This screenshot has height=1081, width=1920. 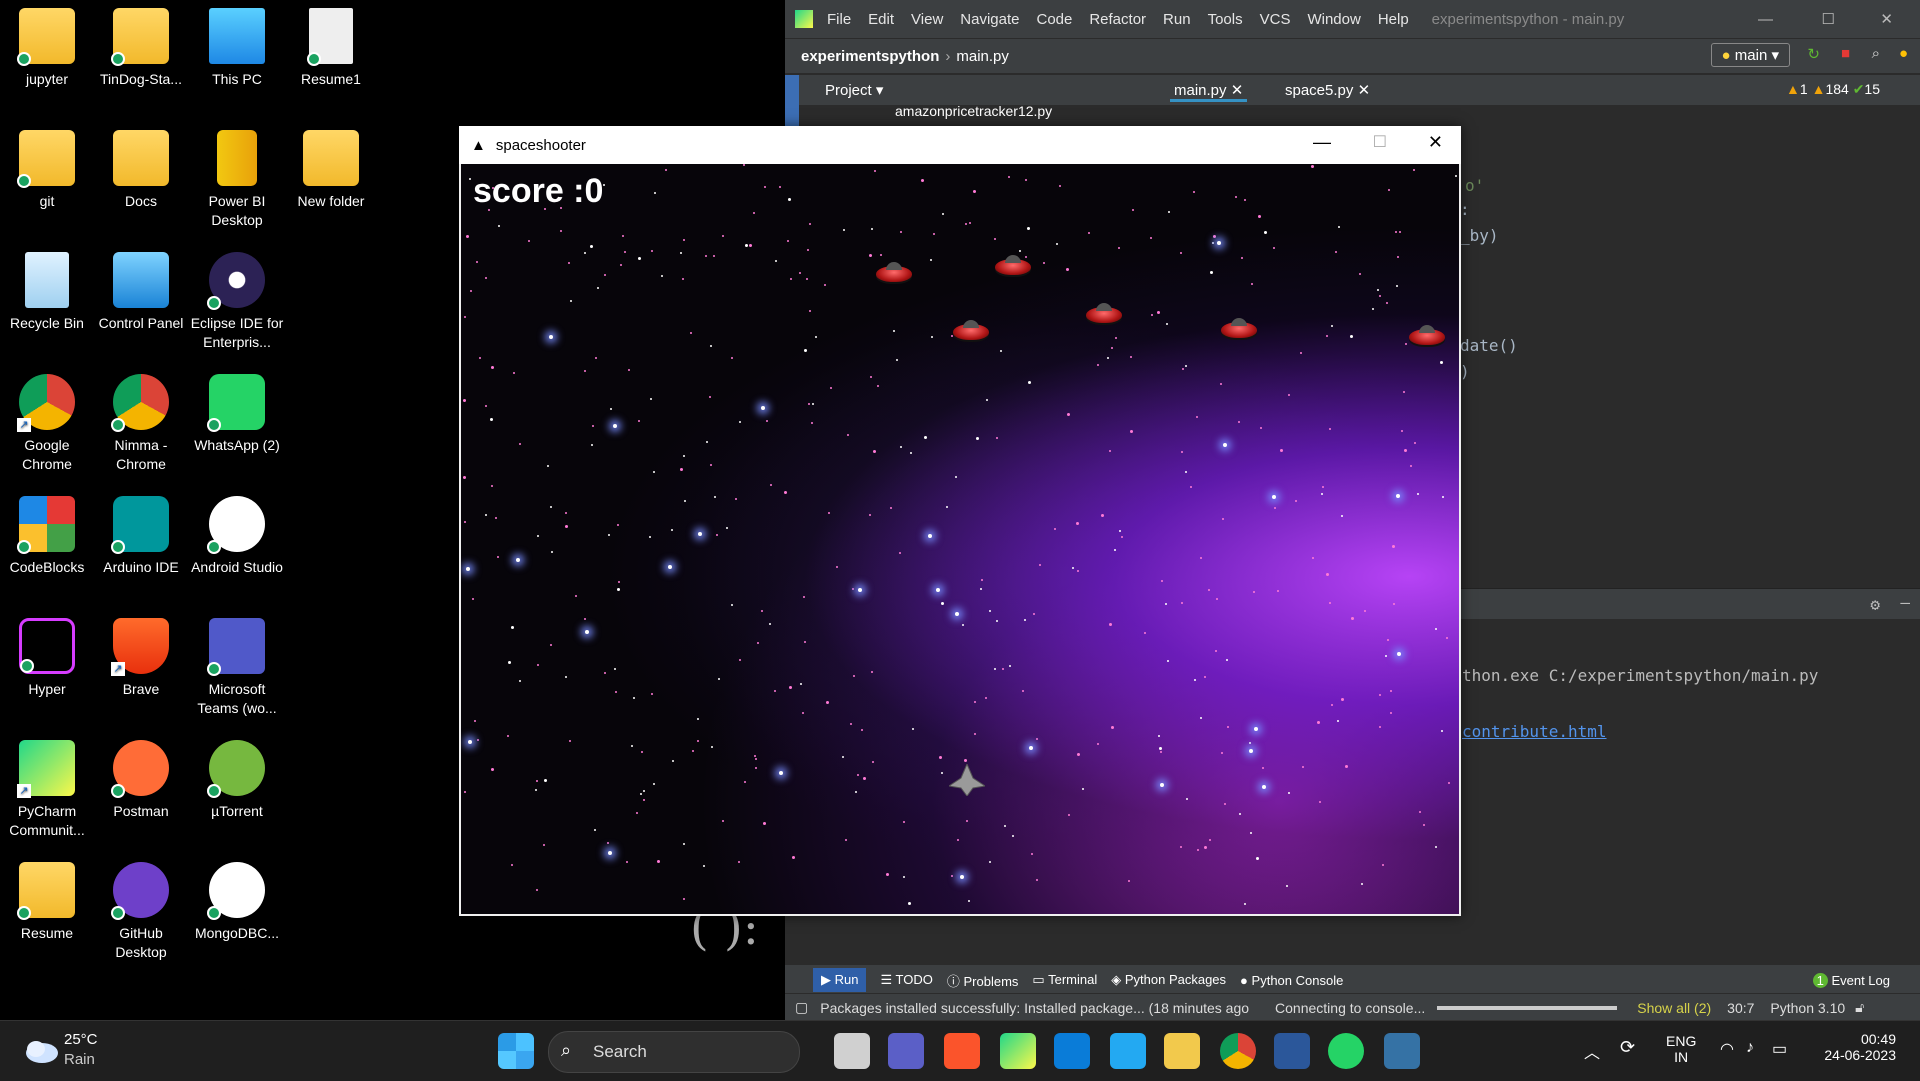 What do you see at coordinates (1018, 1051) in the screenshot?
I see `pycharm-icon` at bounding box center [1018, 1051].